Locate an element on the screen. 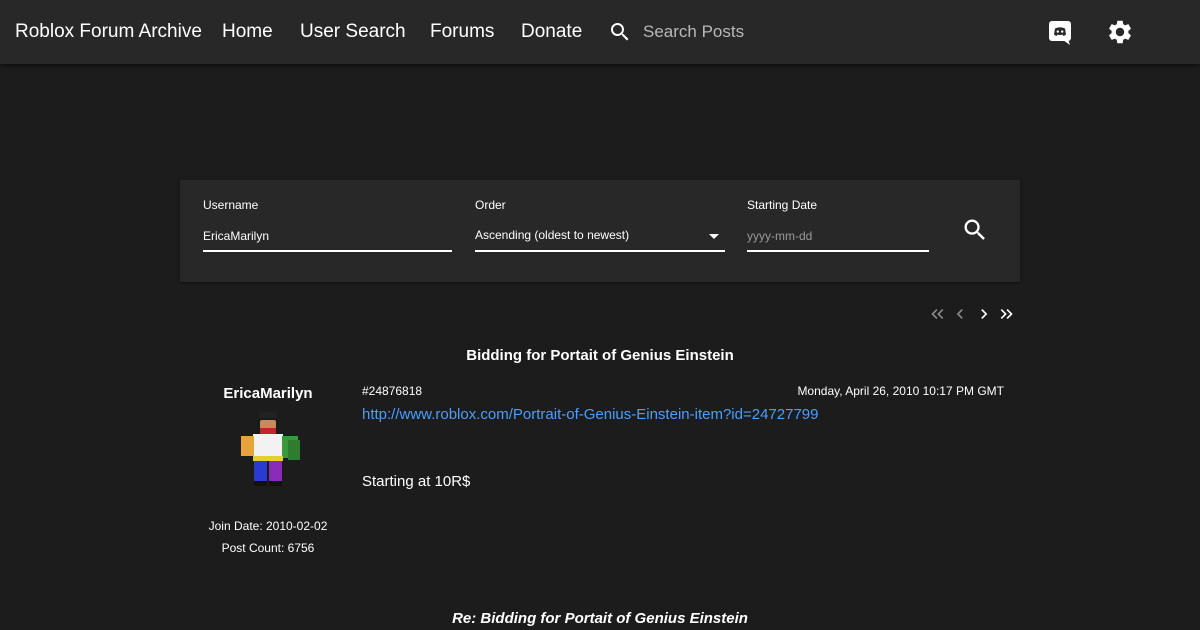 This screenshot has height=630, width=1200. order-selected-value: Ascending (oldest to newest) is located at coordinates (552, 235).